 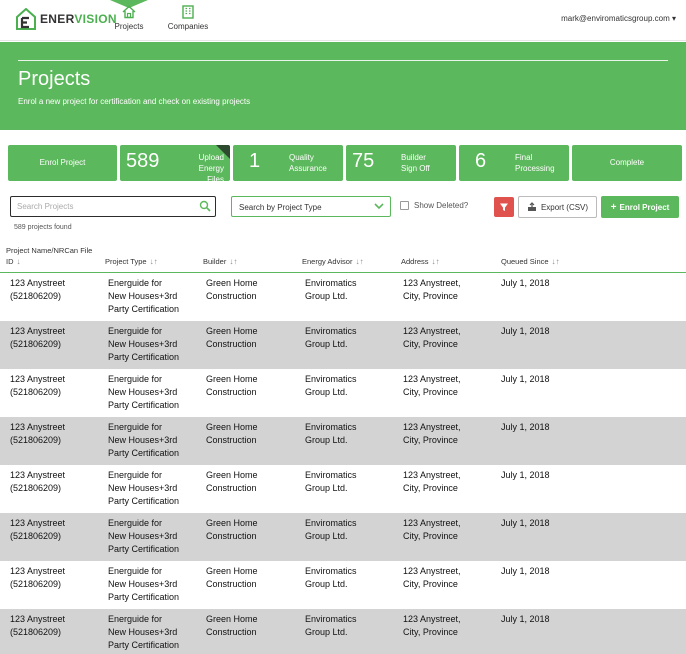 What do you see at coordinates (363, 161) in the screenshot?
I see `tile-builder-count: 75` at bounding box center [363, 161].